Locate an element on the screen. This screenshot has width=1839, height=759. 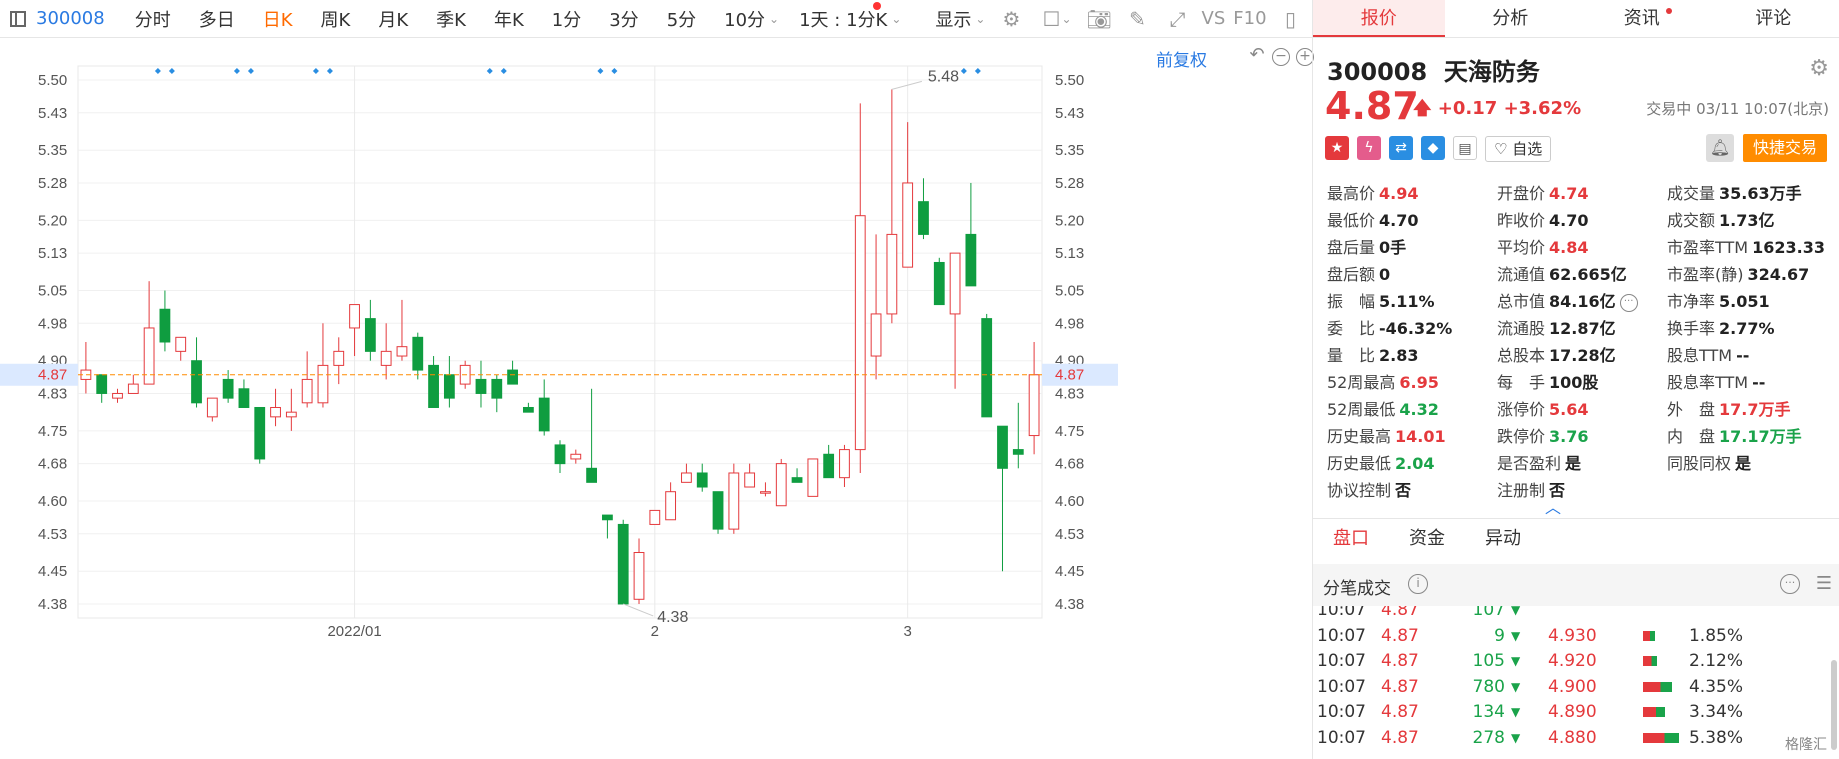
trade-time: 10:07 is located at coordinates (1341, 686).